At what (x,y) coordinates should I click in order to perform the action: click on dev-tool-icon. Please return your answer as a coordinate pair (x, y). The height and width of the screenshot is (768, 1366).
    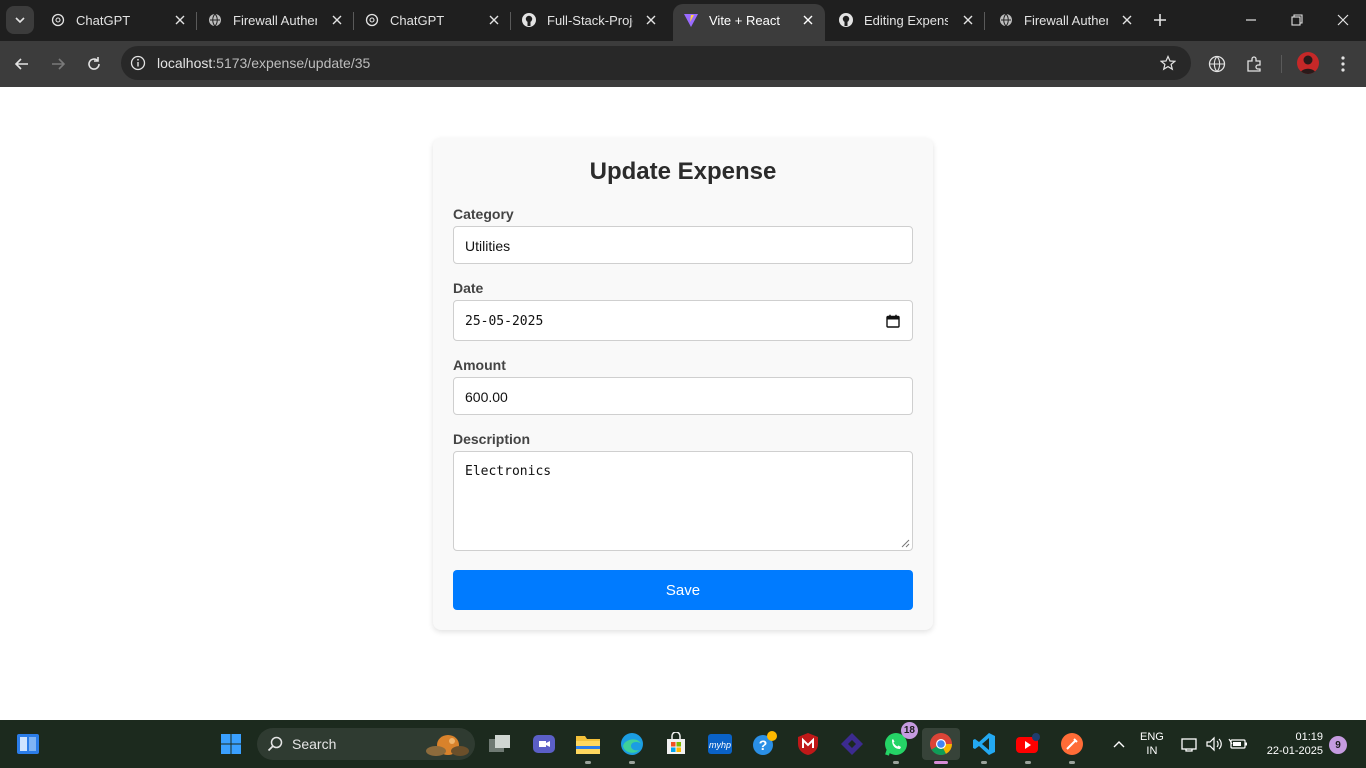
    Looking at the image, I should click on (852, 744).